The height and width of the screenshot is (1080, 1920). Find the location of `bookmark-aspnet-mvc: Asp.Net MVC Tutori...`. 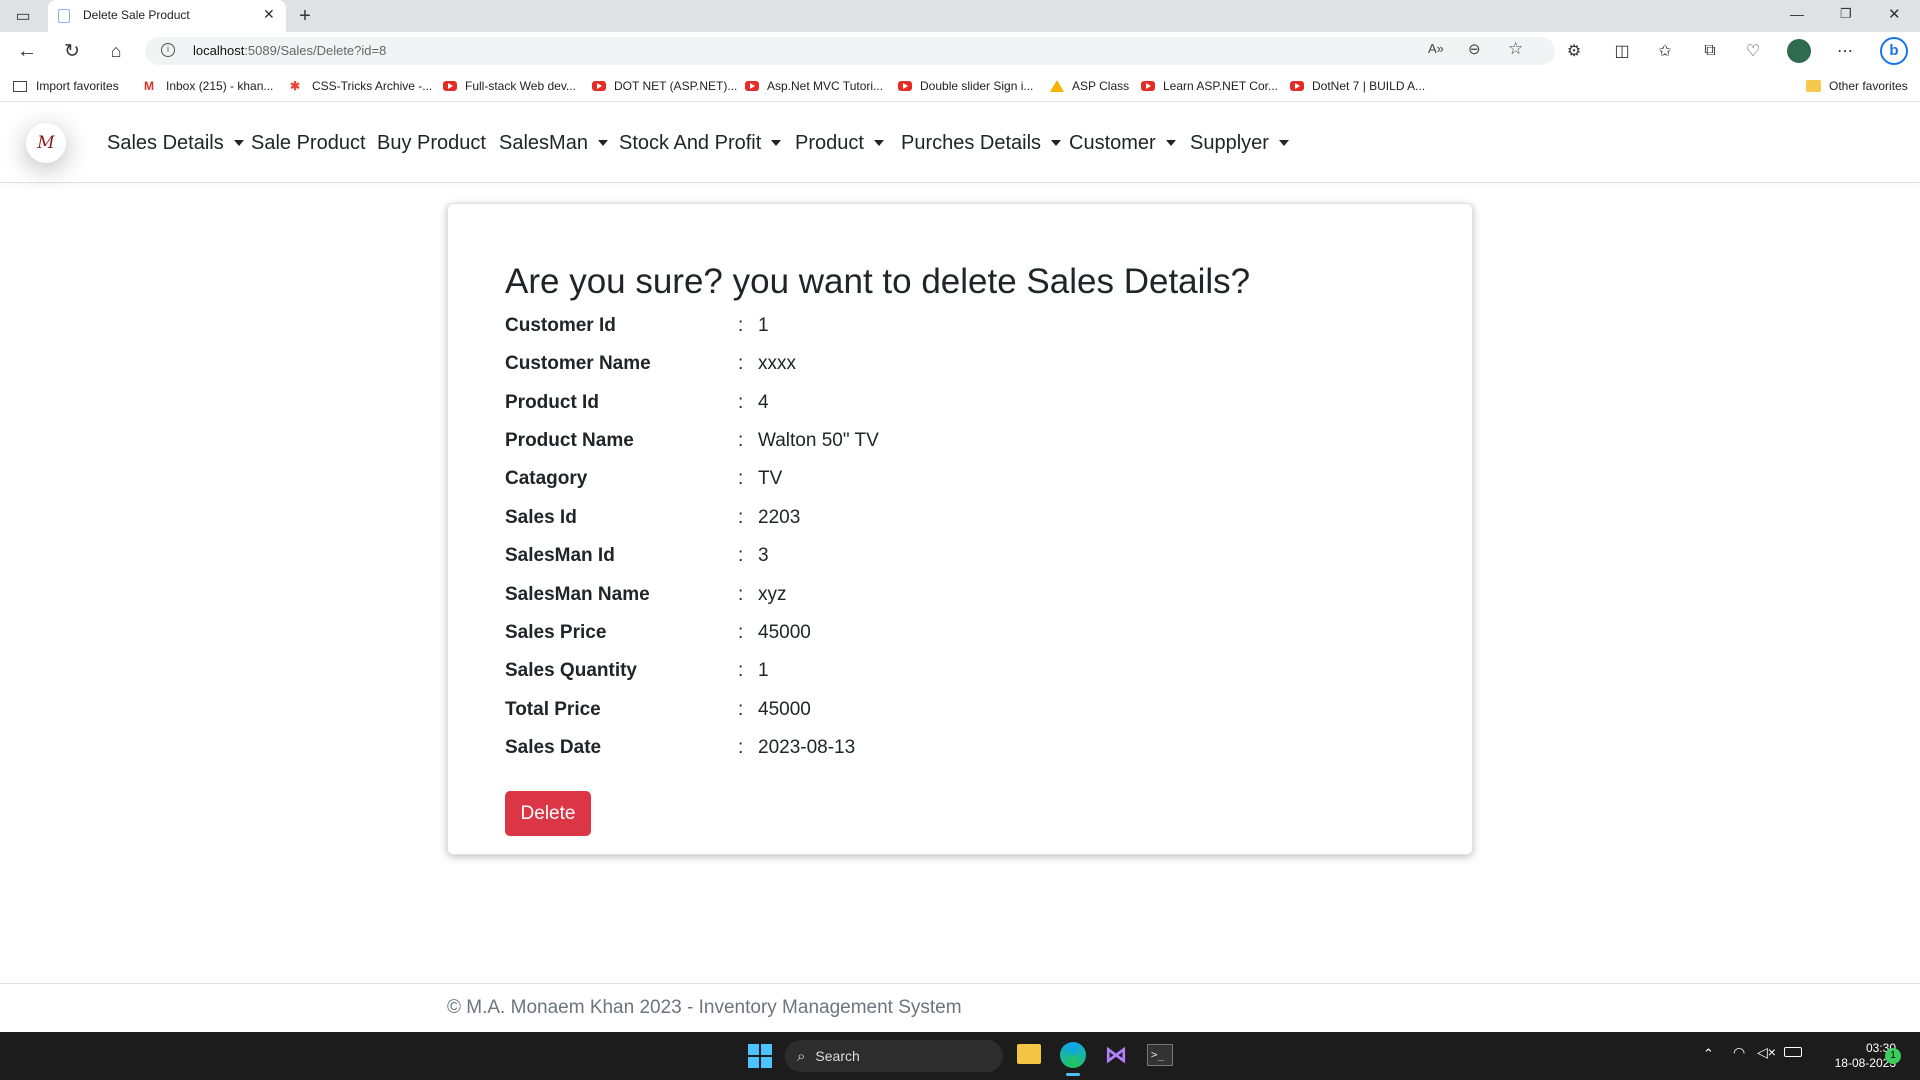

bookmark-aspnet-mvc: Asp.Net MVC Tutori... is located at coordinates (814, 86).